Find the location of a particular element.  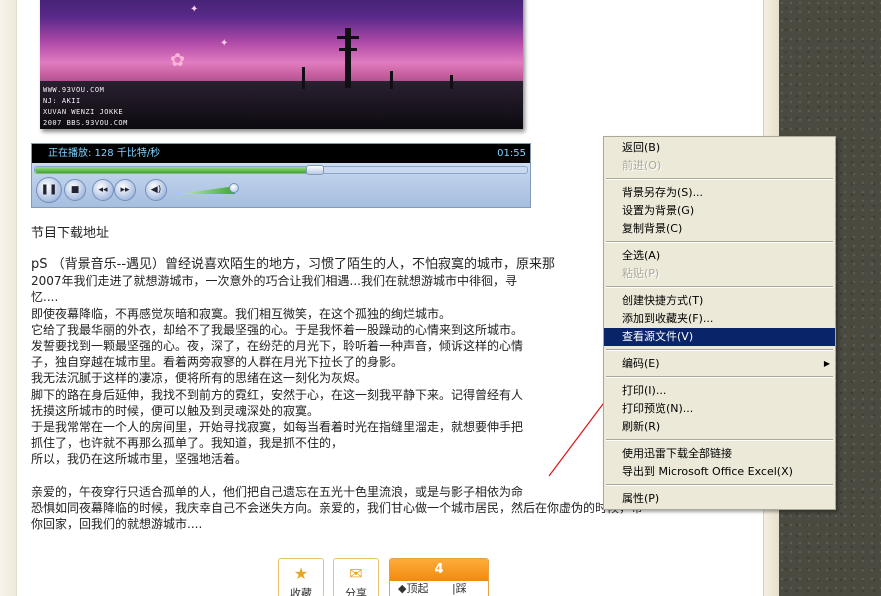

star-icon: ★ is located at coordinates (301, 573).